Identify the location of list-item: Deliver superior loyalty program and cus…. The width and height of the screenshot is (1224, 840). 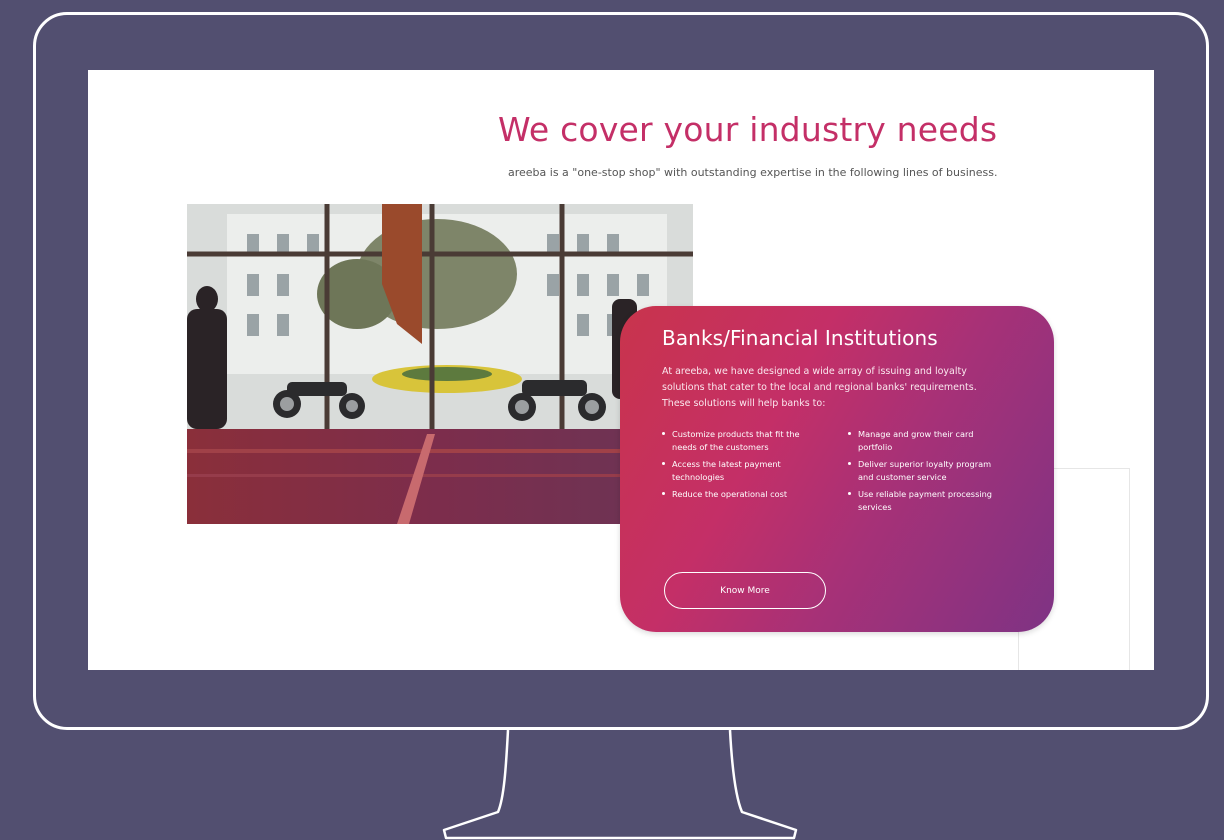
(928, 470).